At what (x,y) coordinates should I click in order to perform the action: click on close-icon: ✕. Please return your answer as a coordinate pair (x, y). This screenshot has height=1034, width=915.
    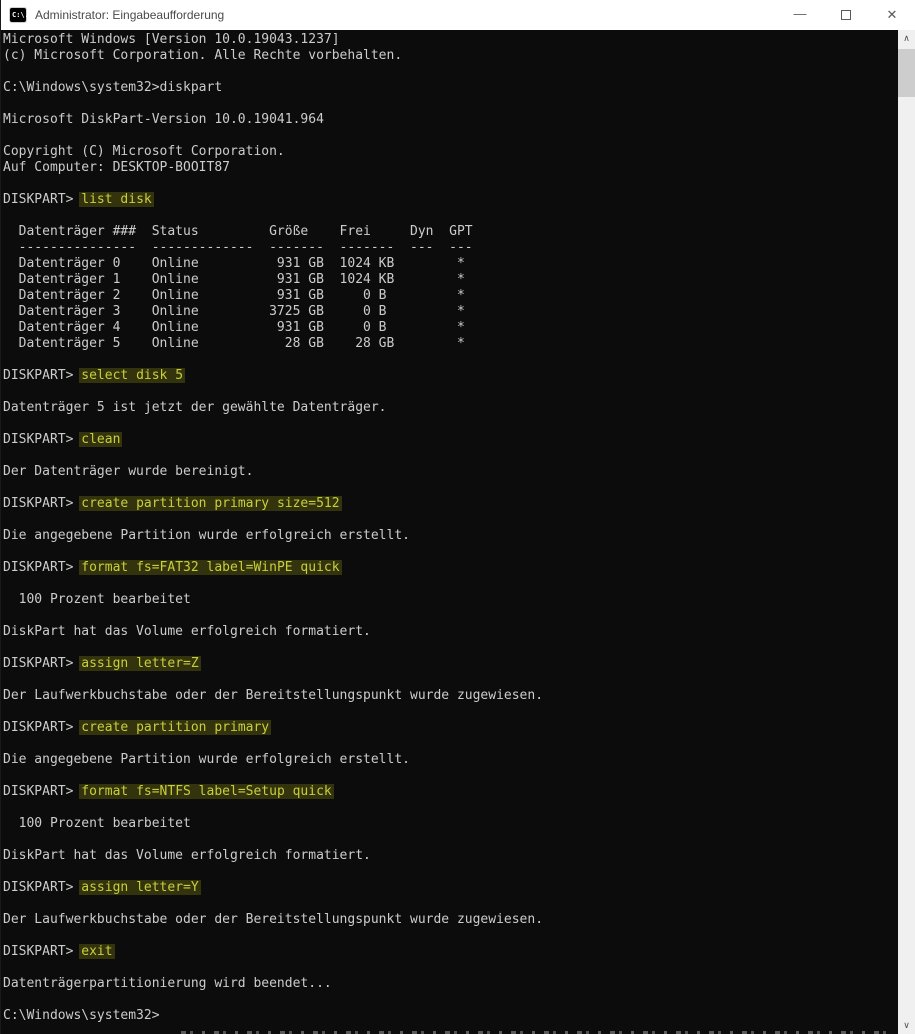
    Looking at the image, I should click on (892, 14).